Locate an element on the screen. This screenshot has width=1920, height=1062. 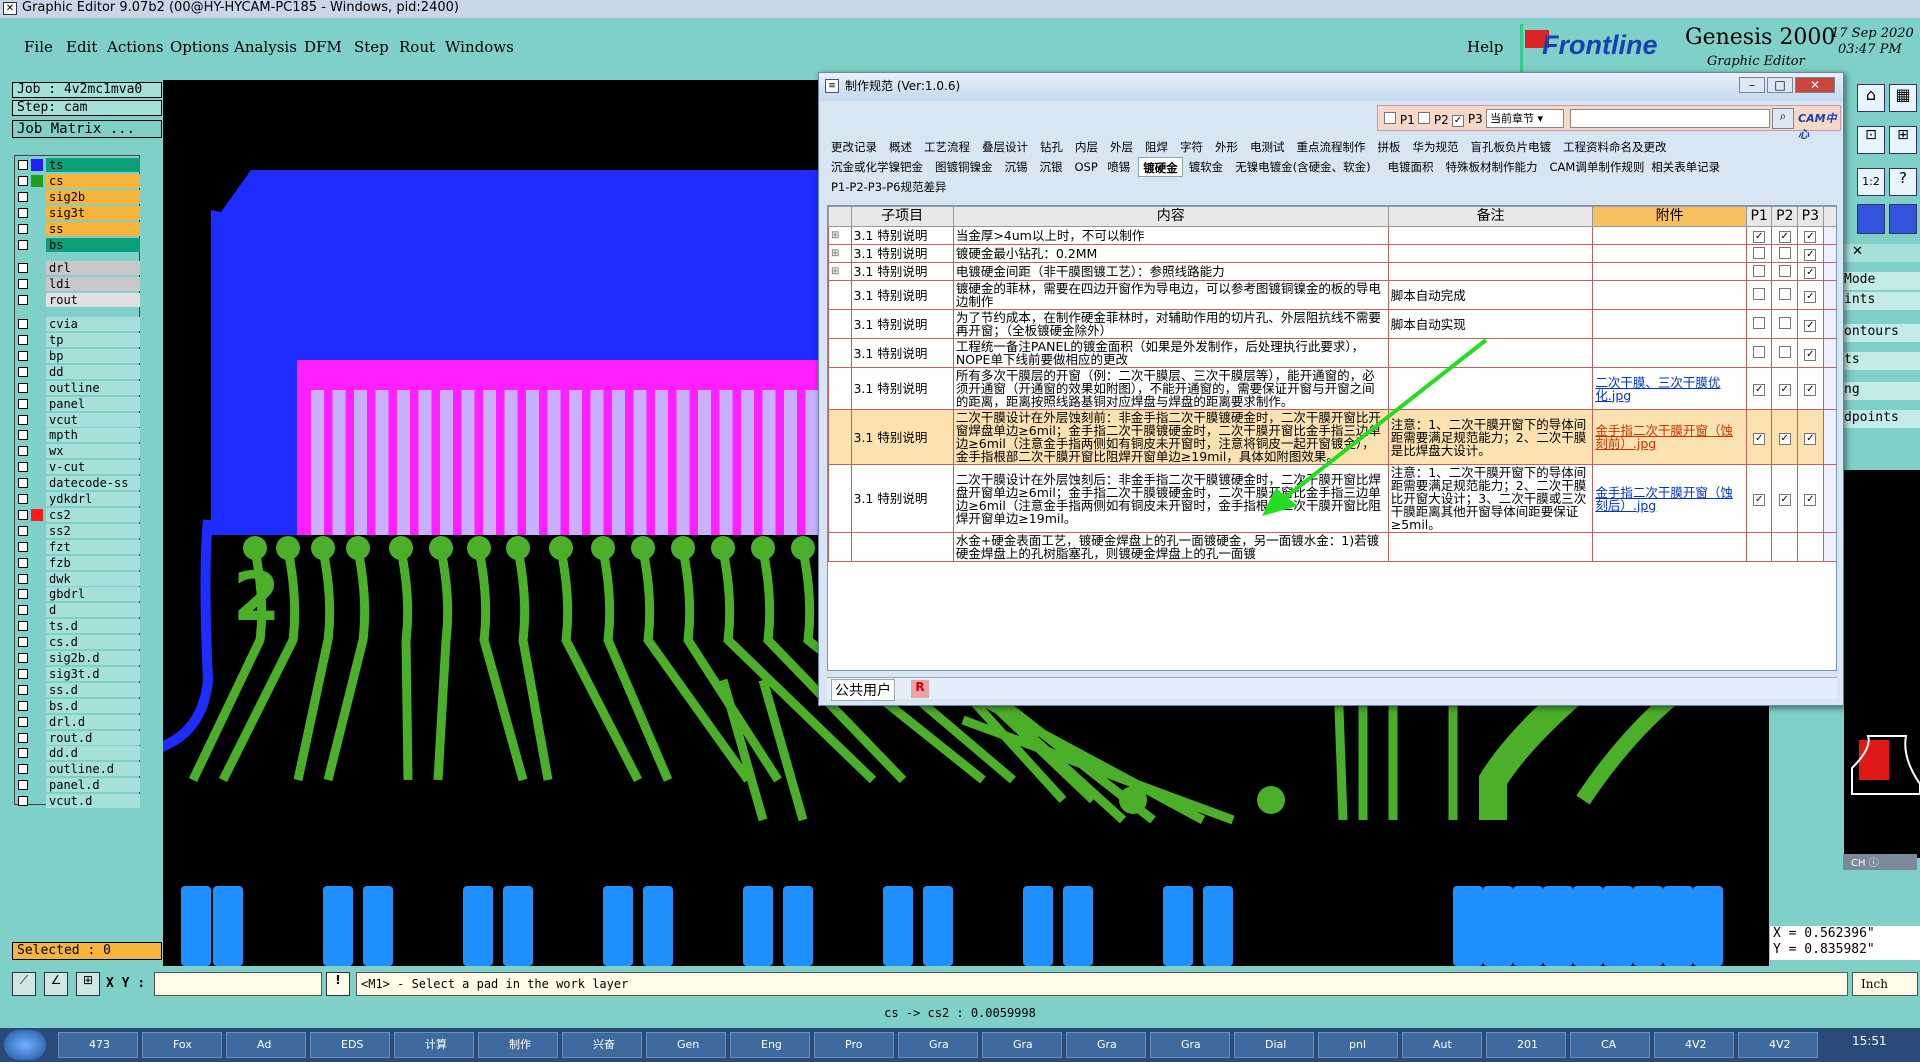
layer-row-cs: cs is located at coordinates (78, 181).